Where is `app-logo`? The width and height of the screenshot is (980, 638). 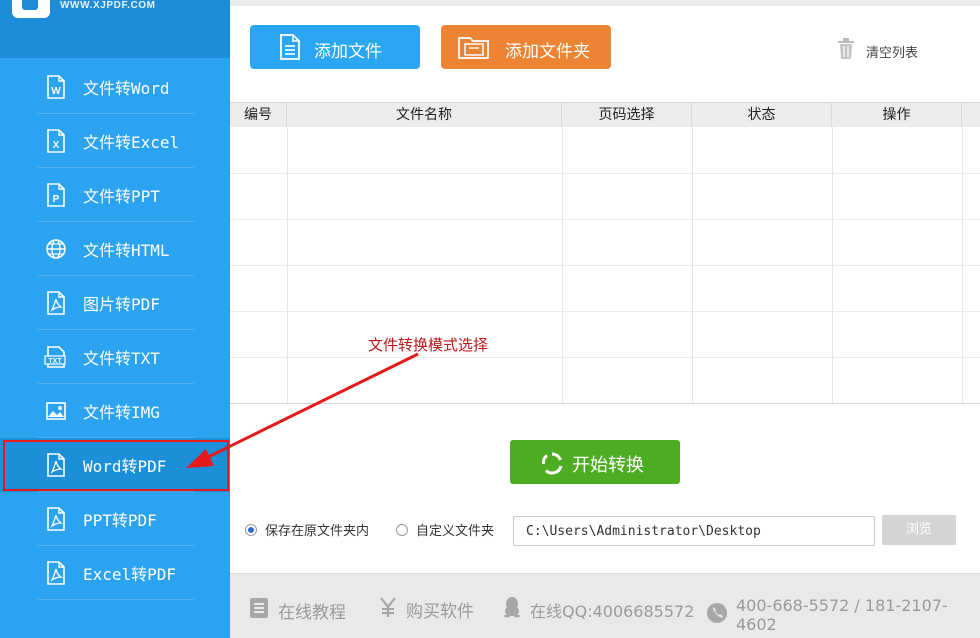 app-logo is located at coordinates (31, 9).